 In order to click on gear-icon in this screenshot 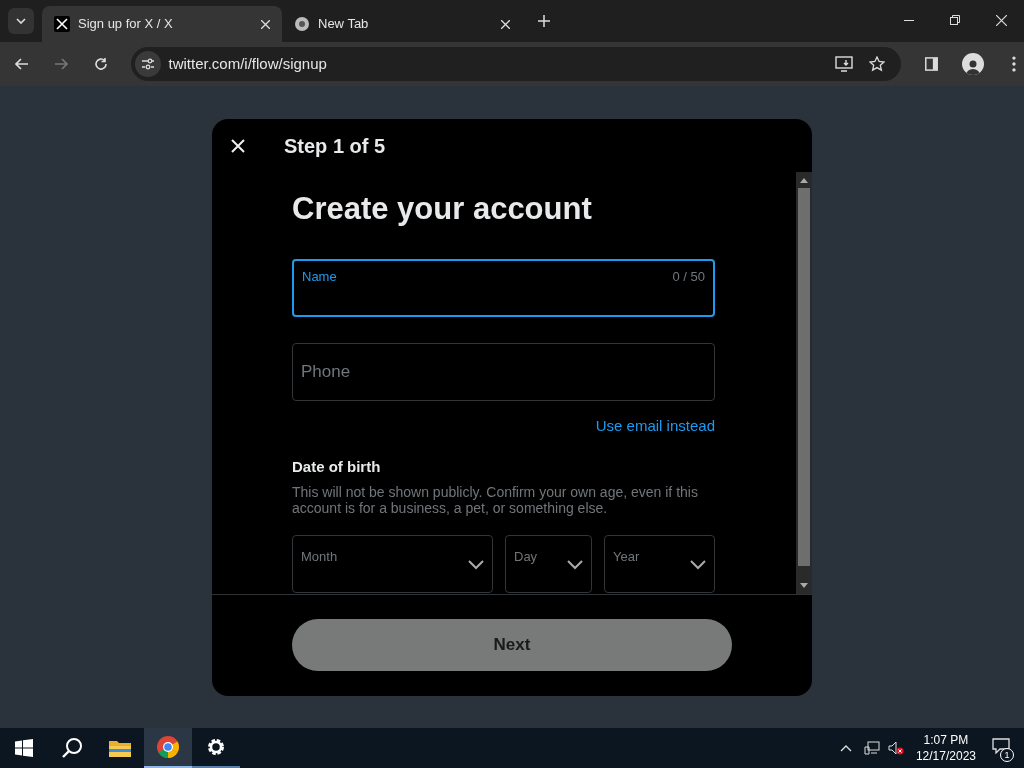, I will do `click(216, 747)`.